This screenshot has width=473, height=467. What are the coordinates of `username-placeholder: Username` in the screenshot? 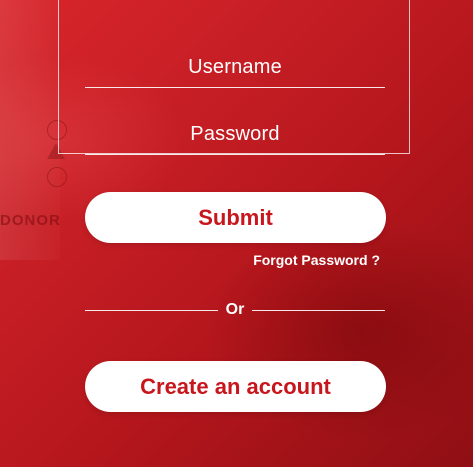 It's located at (235, 66).